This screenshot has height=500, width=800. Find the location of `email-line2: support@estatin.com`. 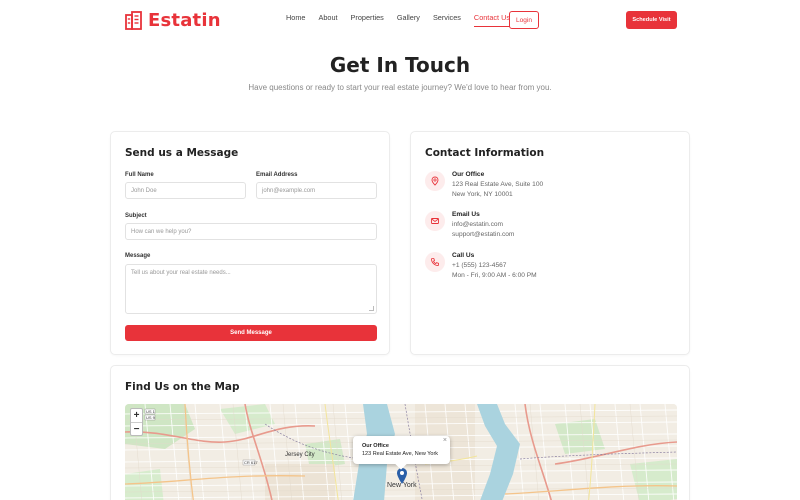

email-line2: support@estatin.com is located at coordinates (483, 234).